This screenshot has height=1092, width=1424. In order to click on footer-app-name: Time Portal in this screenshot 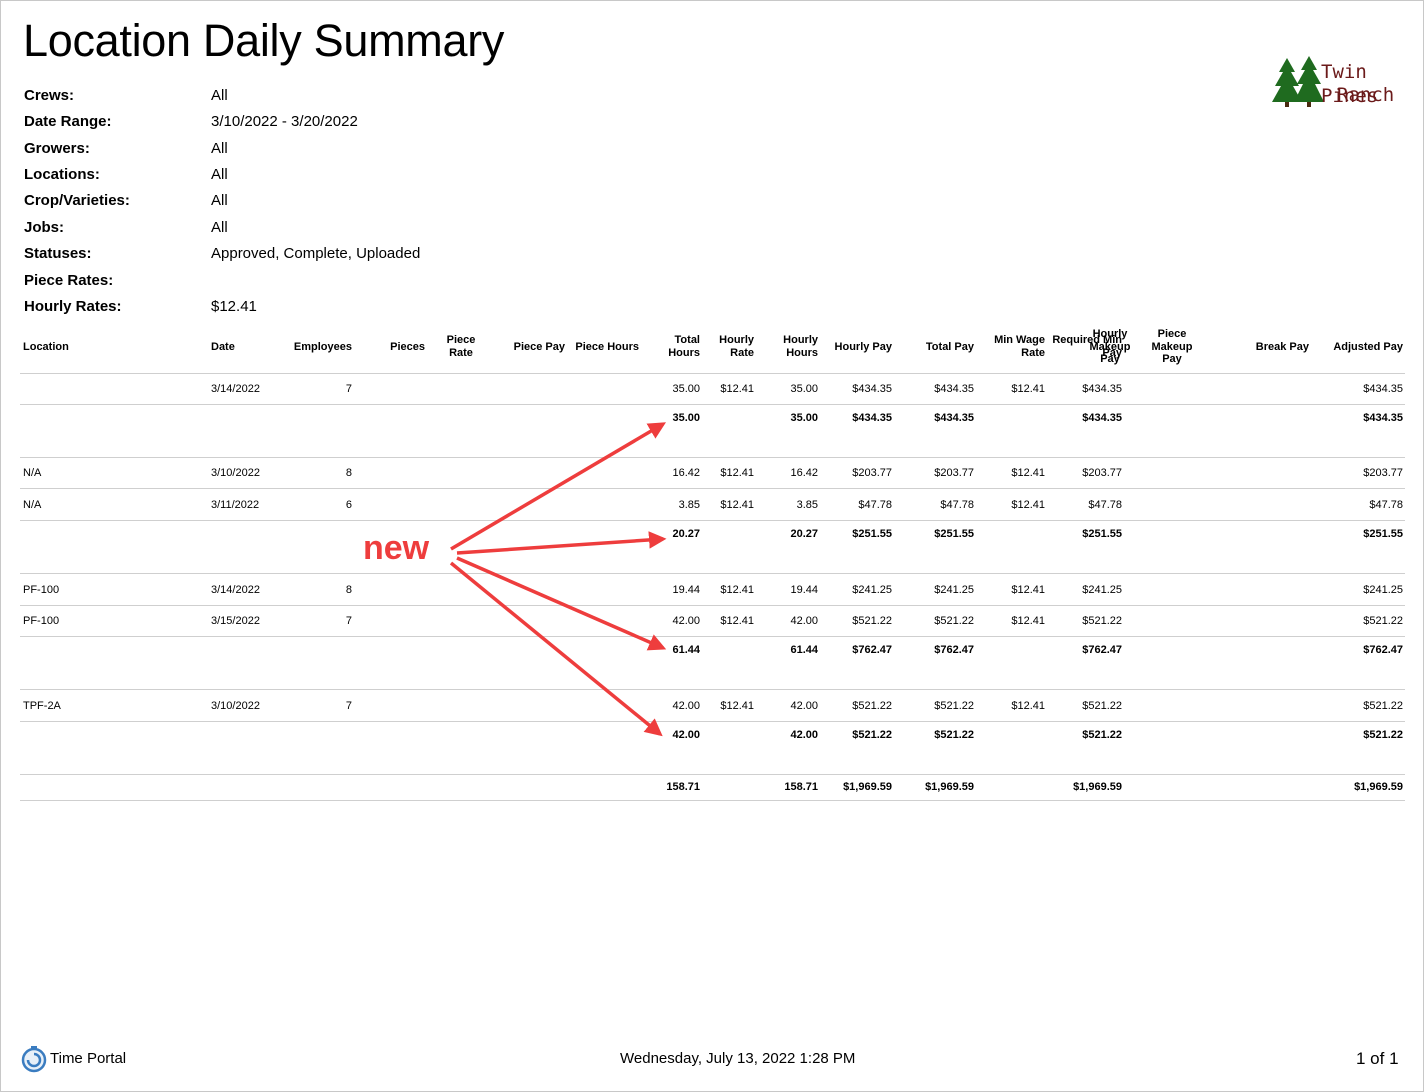, I will do `click(88, 1058)`.